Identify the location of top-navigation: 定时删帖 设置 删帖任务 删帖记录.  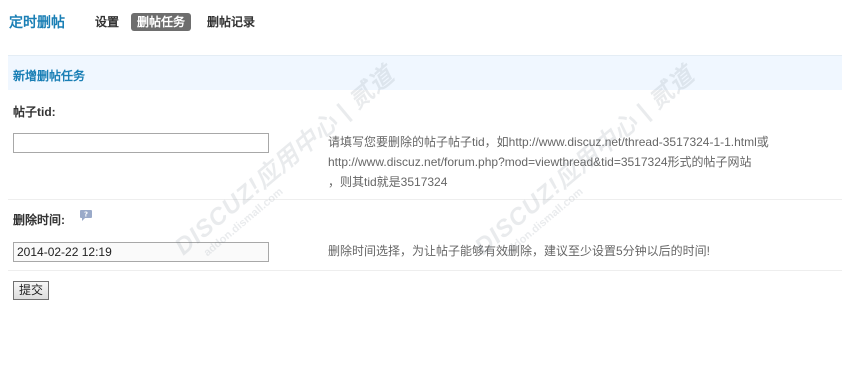
(425, 22).